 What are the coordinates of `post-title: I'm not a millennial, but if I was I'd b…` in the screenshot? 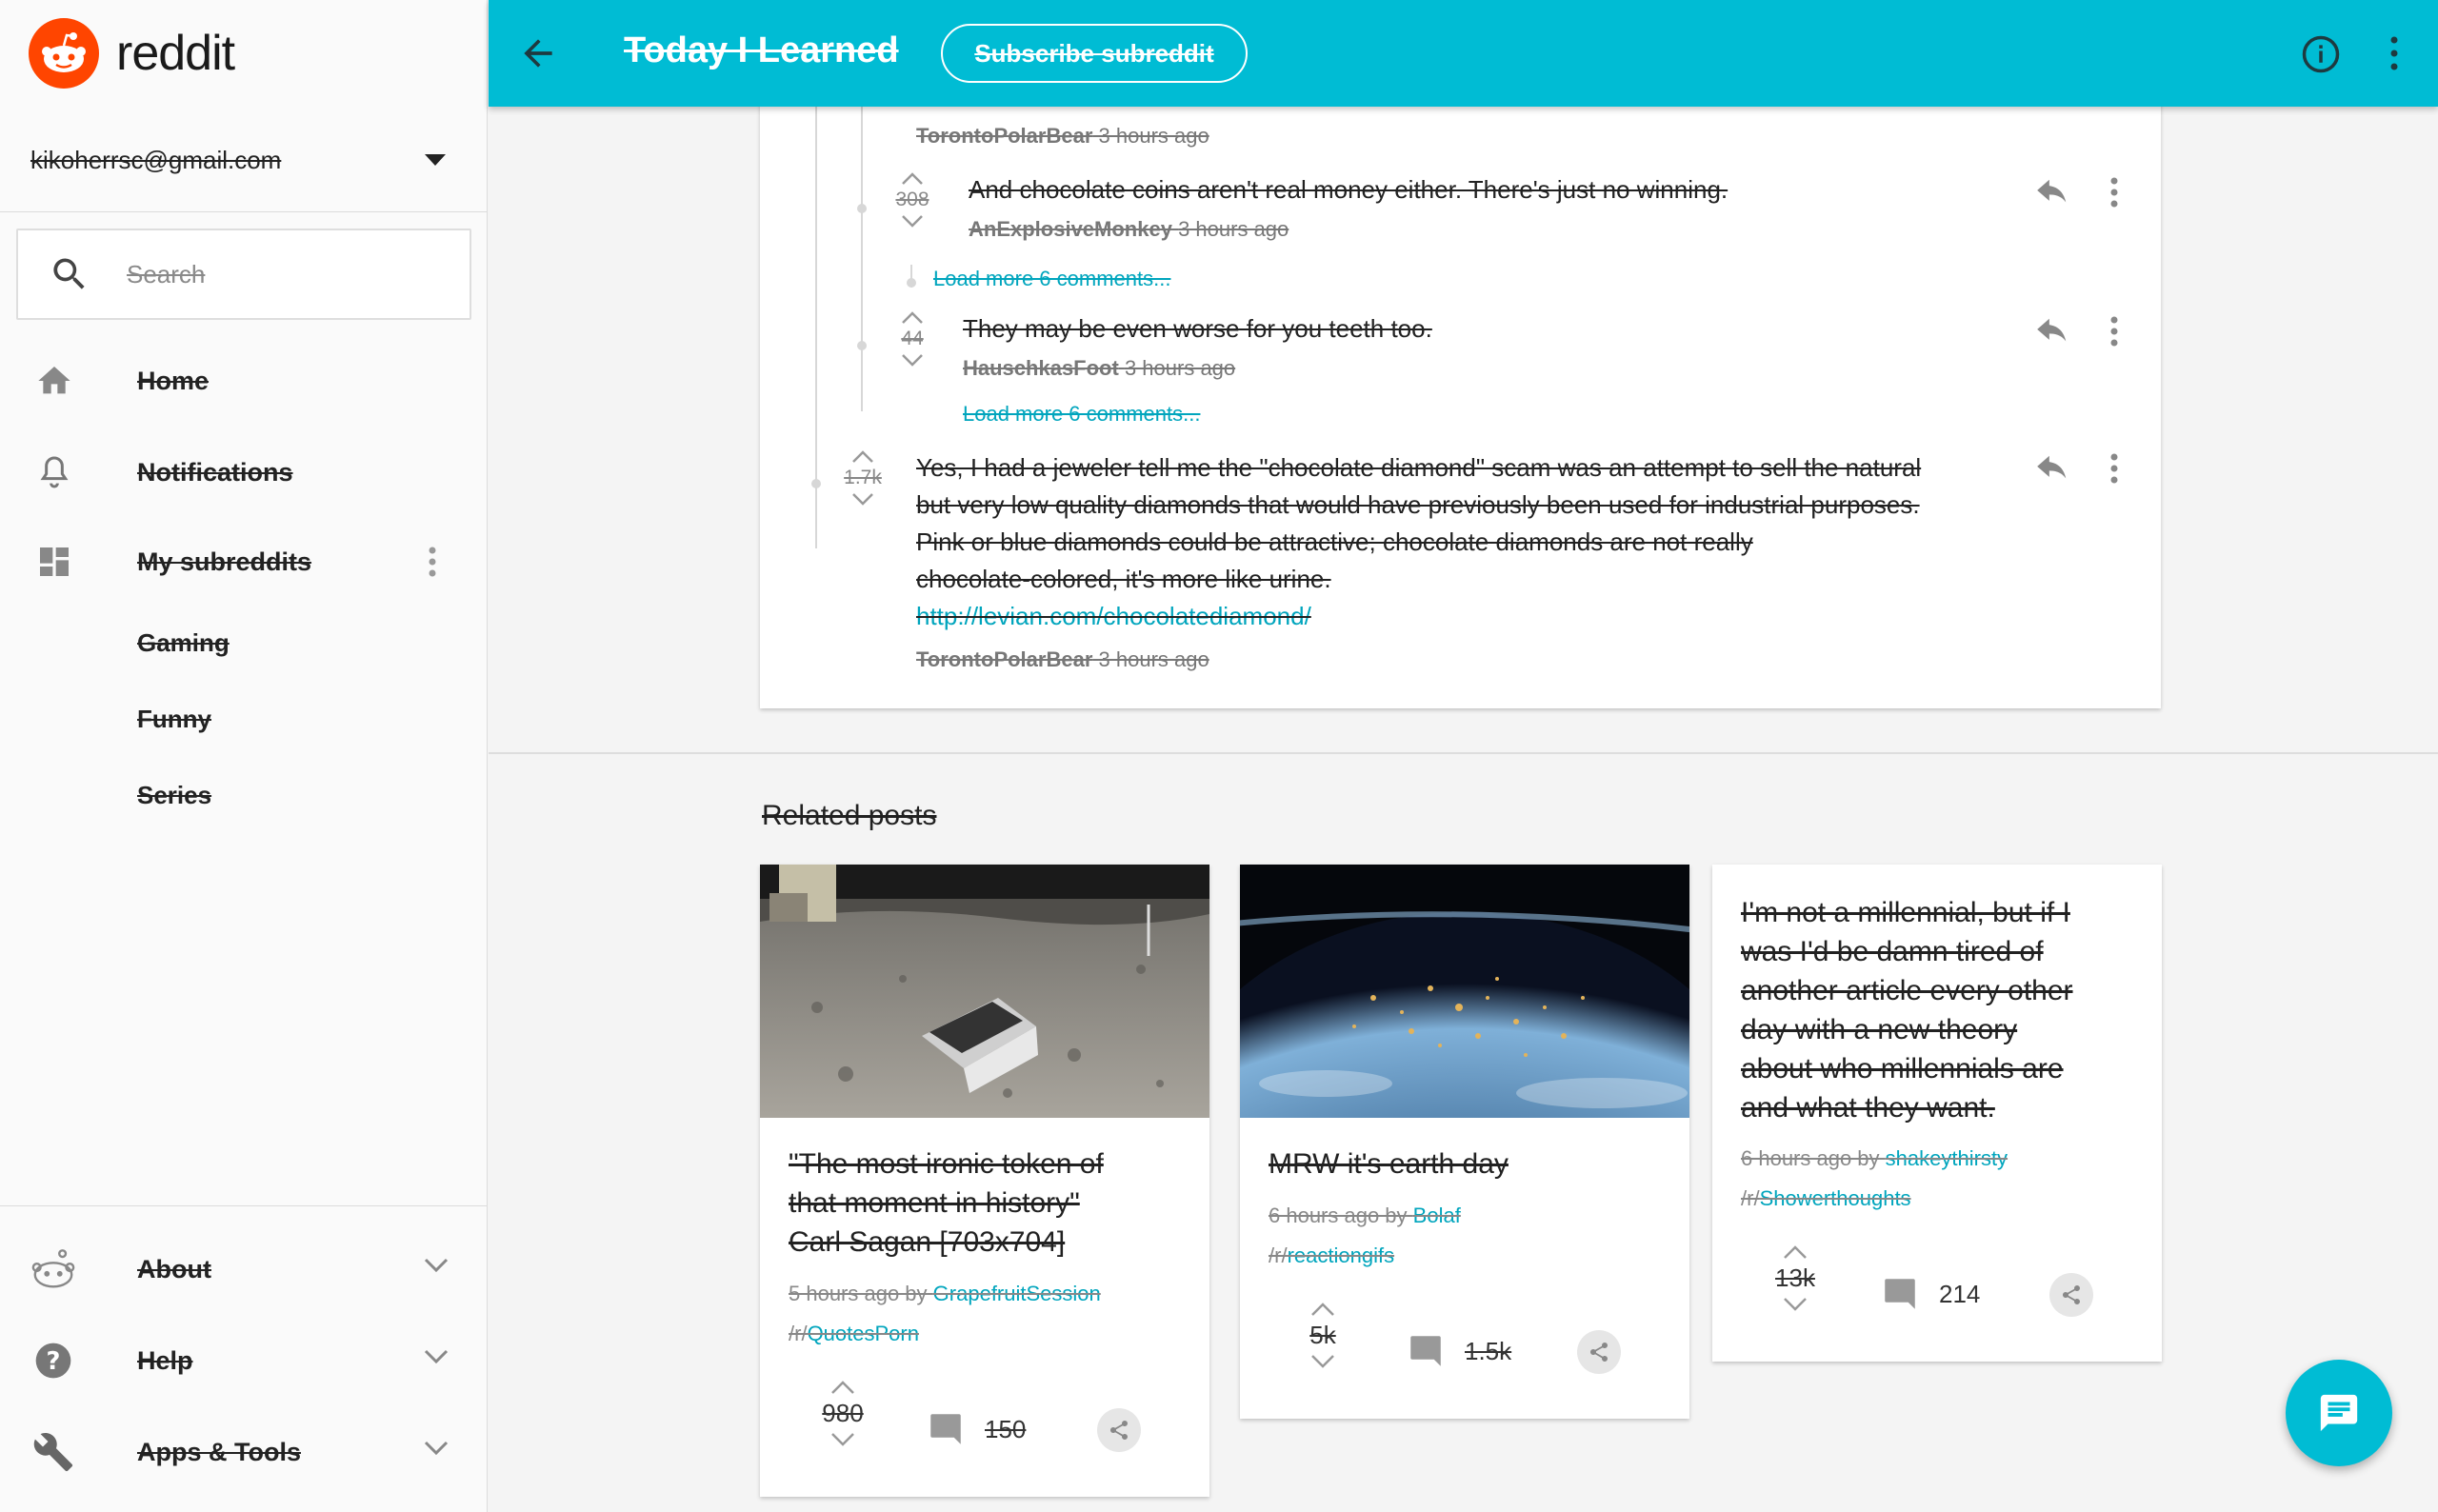 It's located at (1941, 1010).